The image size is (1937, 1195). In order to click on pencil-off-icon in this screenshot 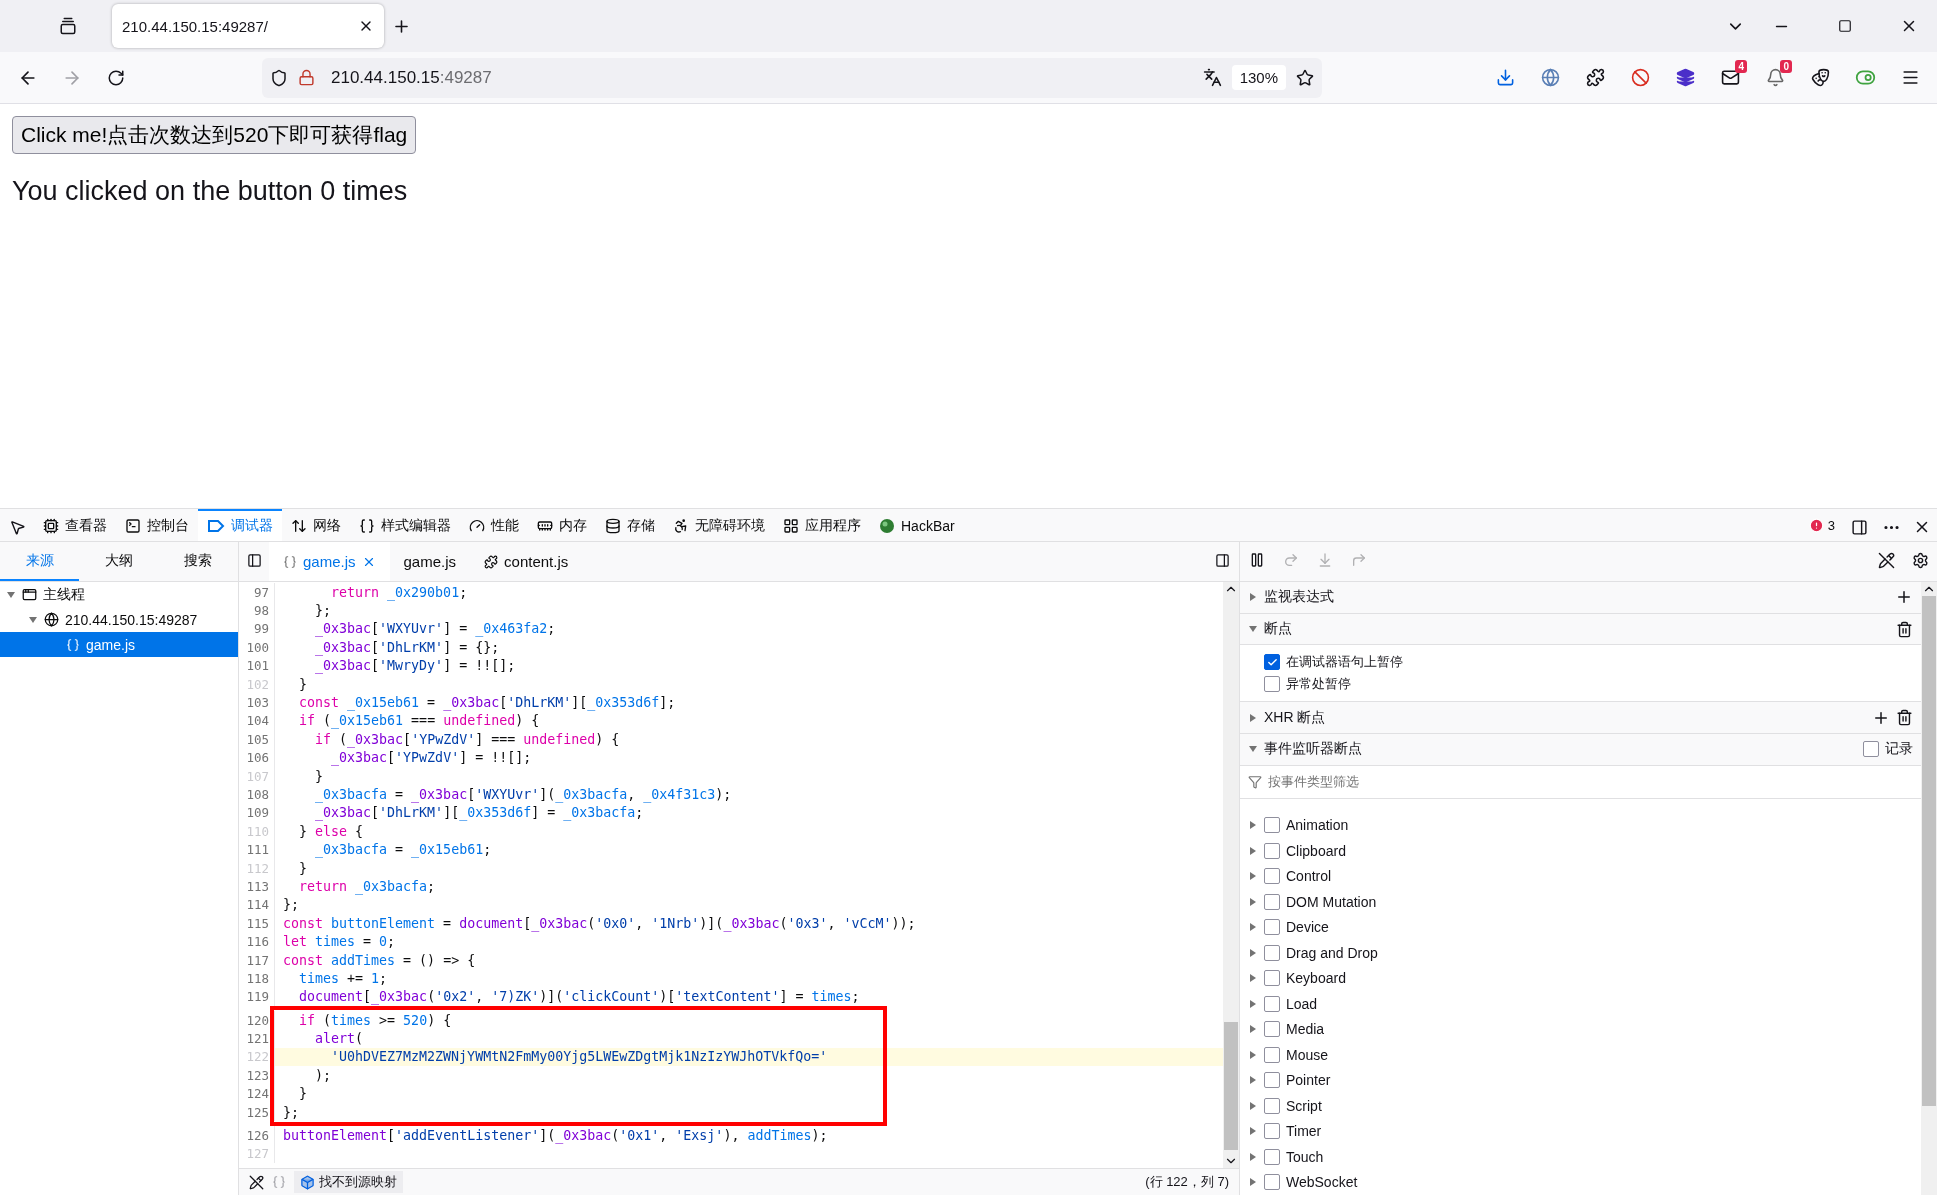, I will do `click(256, 1182)`.